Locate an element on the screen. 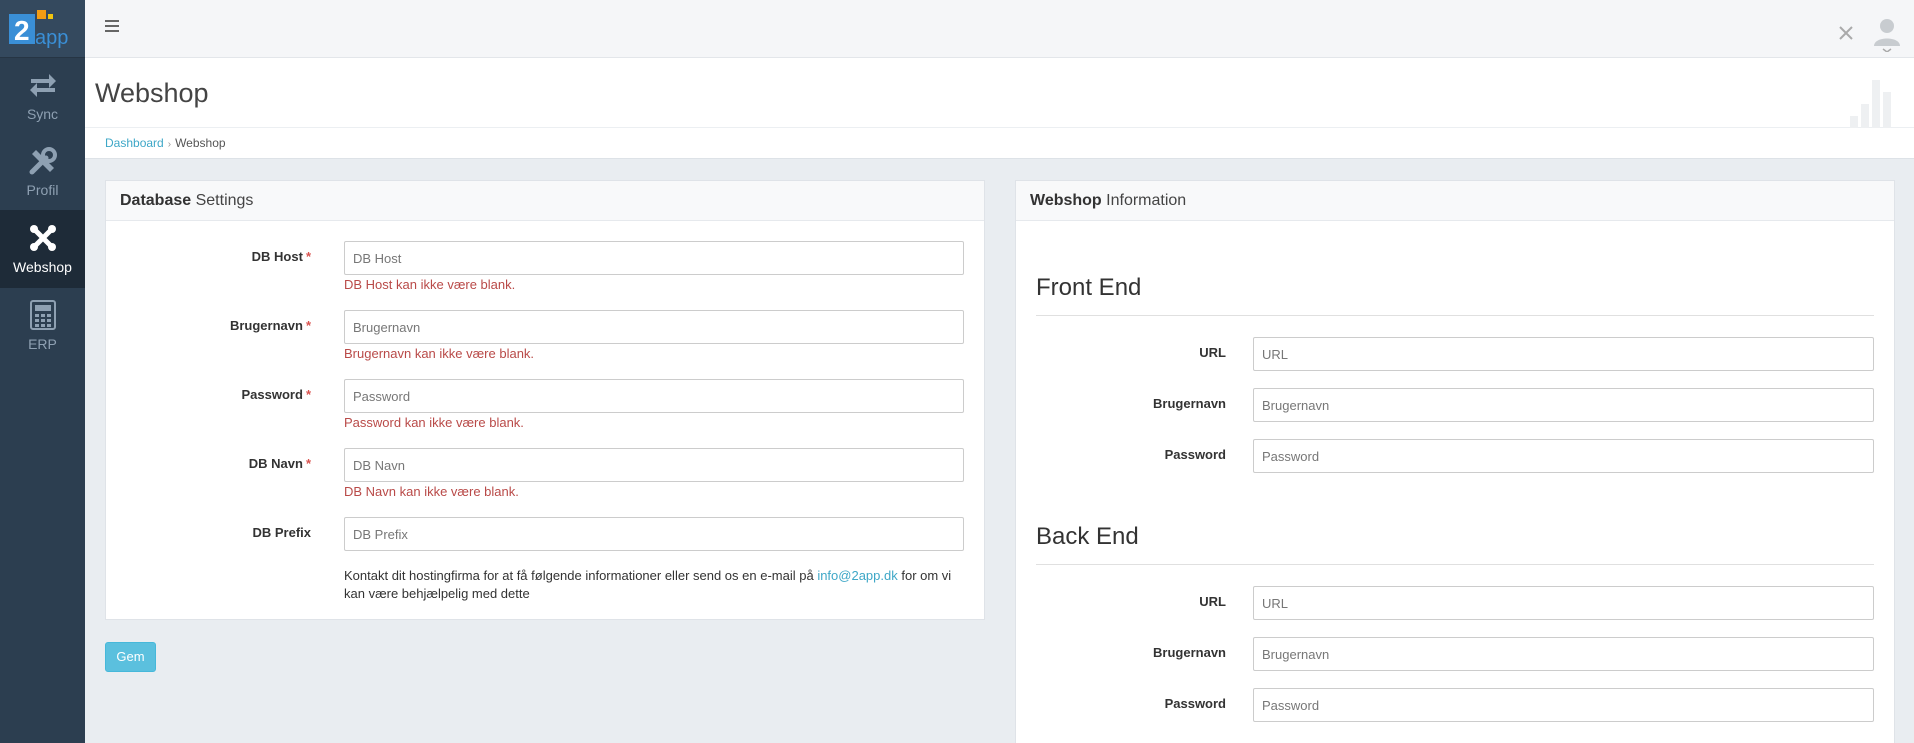 The image size is (1914, 743). sidebar: 2 app Sync Profil Webshop ERP is located at coordinates (42, 371).